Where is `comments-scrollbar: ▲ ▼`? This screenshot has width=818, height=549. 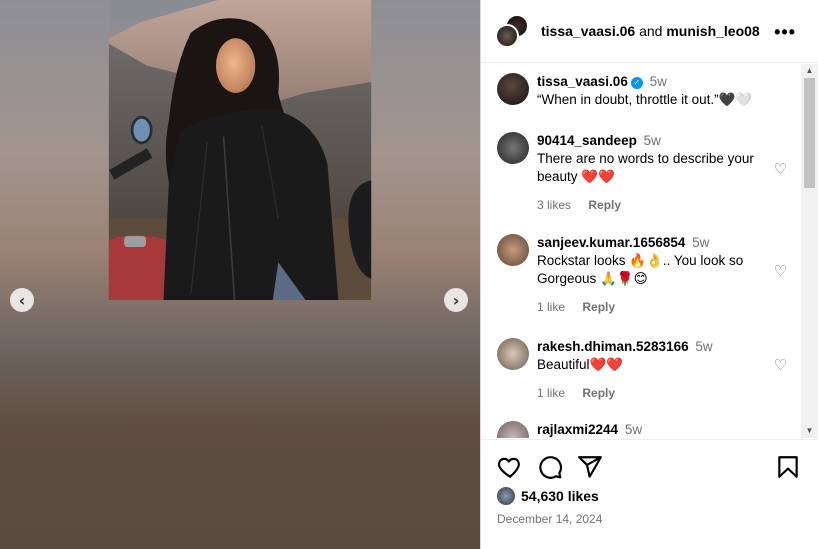 comments-scrollbar: ▲ ▼ is located at coordinates (809, 251).